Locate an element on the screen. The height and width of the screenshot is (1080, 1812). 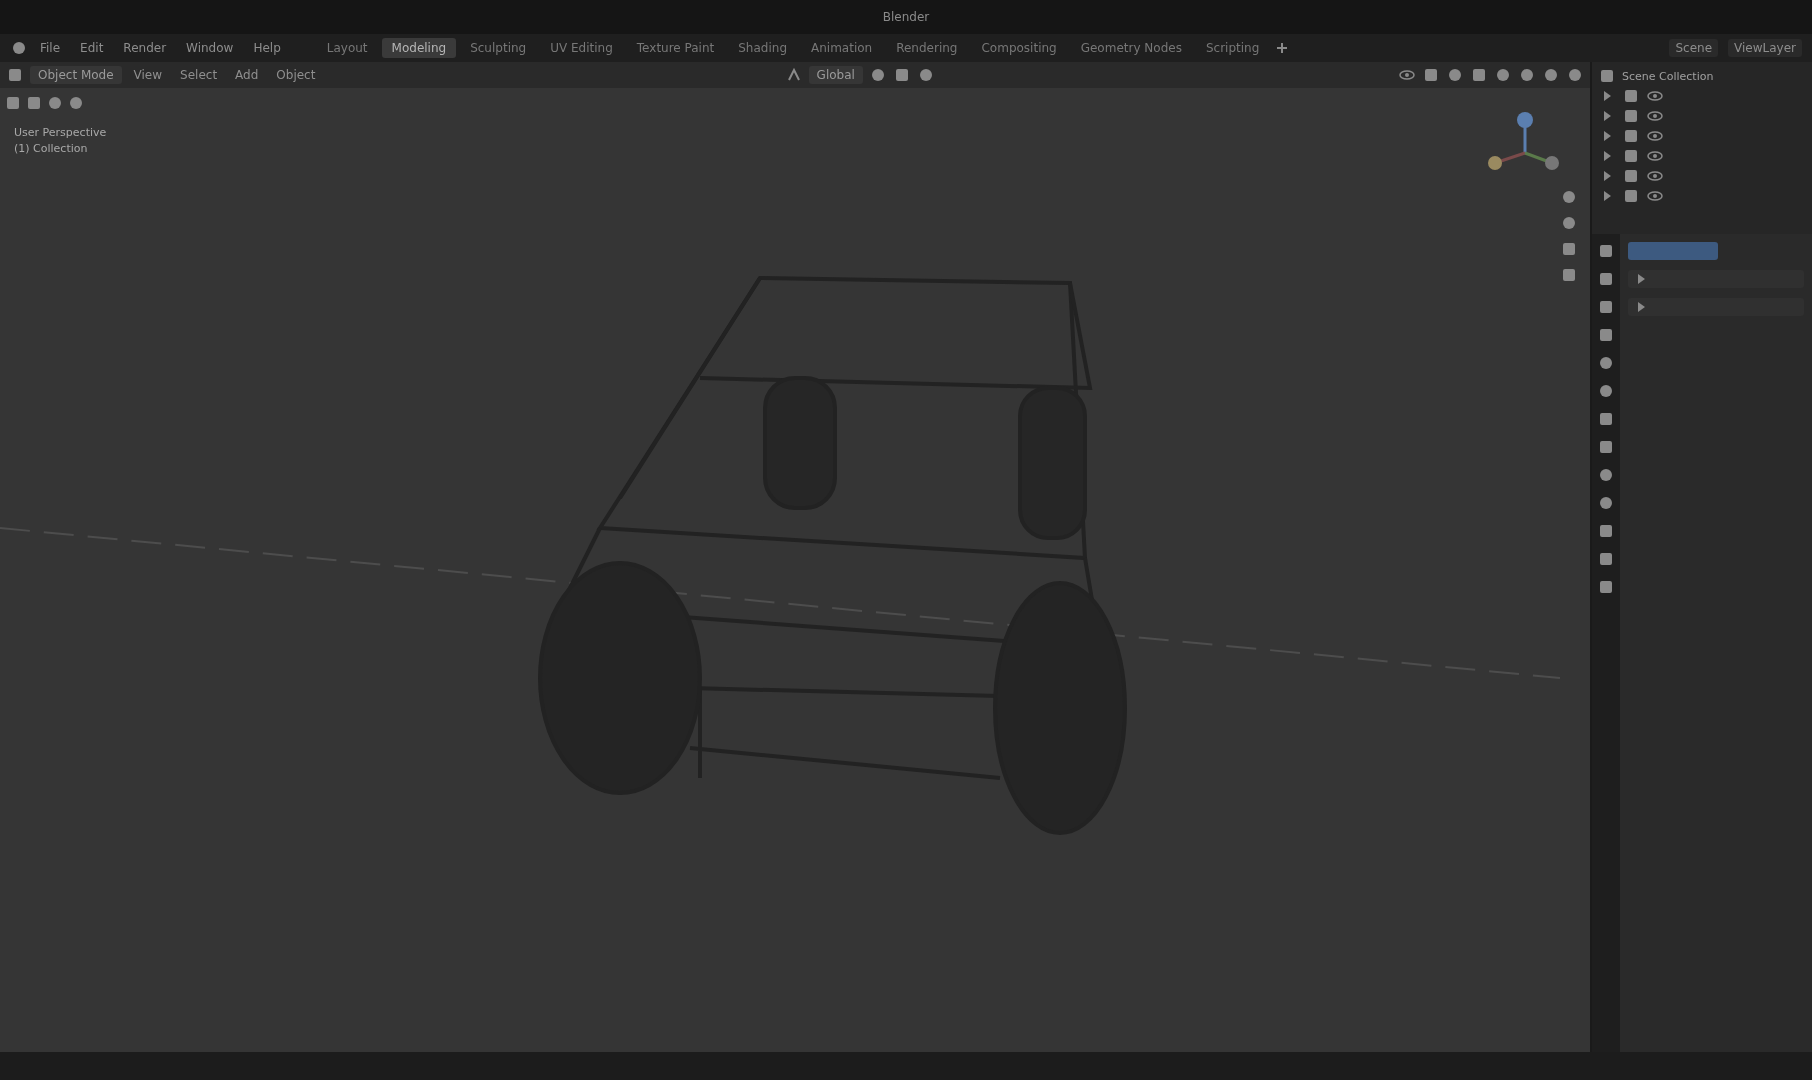
menu-item: Help is located at coordinates (267, 48).